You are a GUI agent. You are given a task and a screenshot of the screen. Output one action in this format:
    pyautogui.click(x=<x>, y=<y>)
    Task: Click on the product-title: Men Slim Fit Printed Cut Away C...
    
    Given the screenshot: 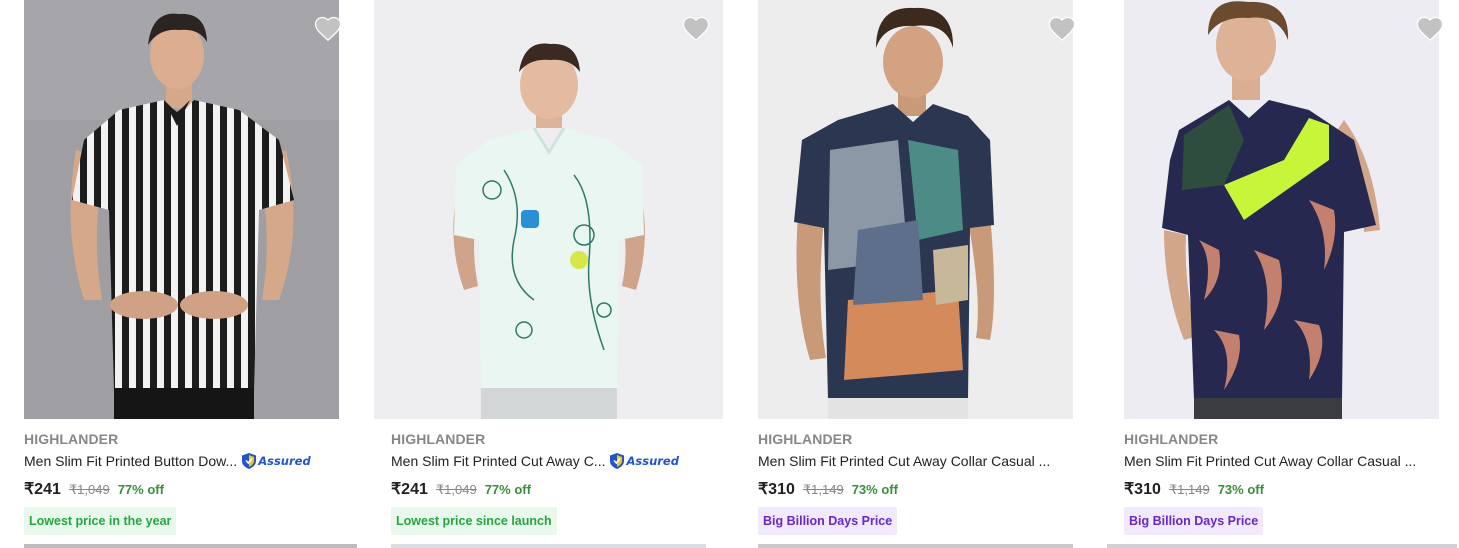 What is the action you would take?
    pyautogui.click(x=498, y=461)
    